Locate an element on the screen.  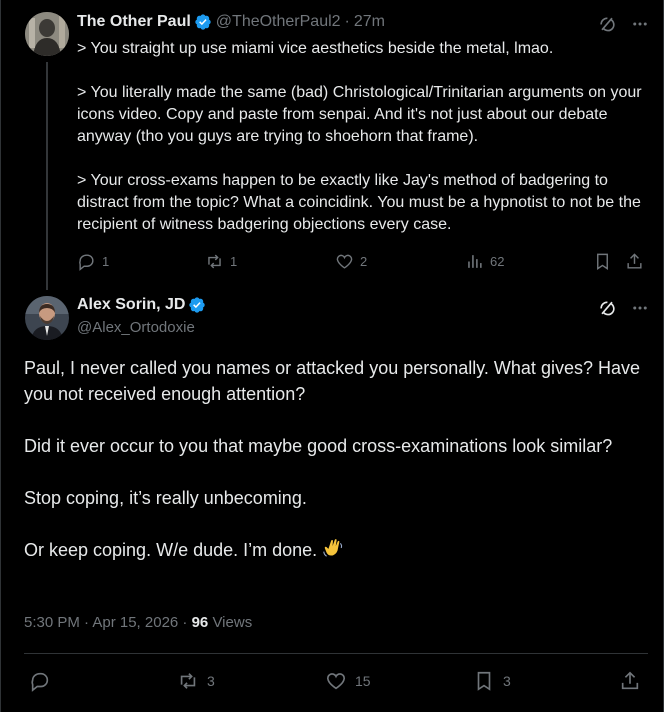
repost-button: 1 is located at coordinates (221, 261).